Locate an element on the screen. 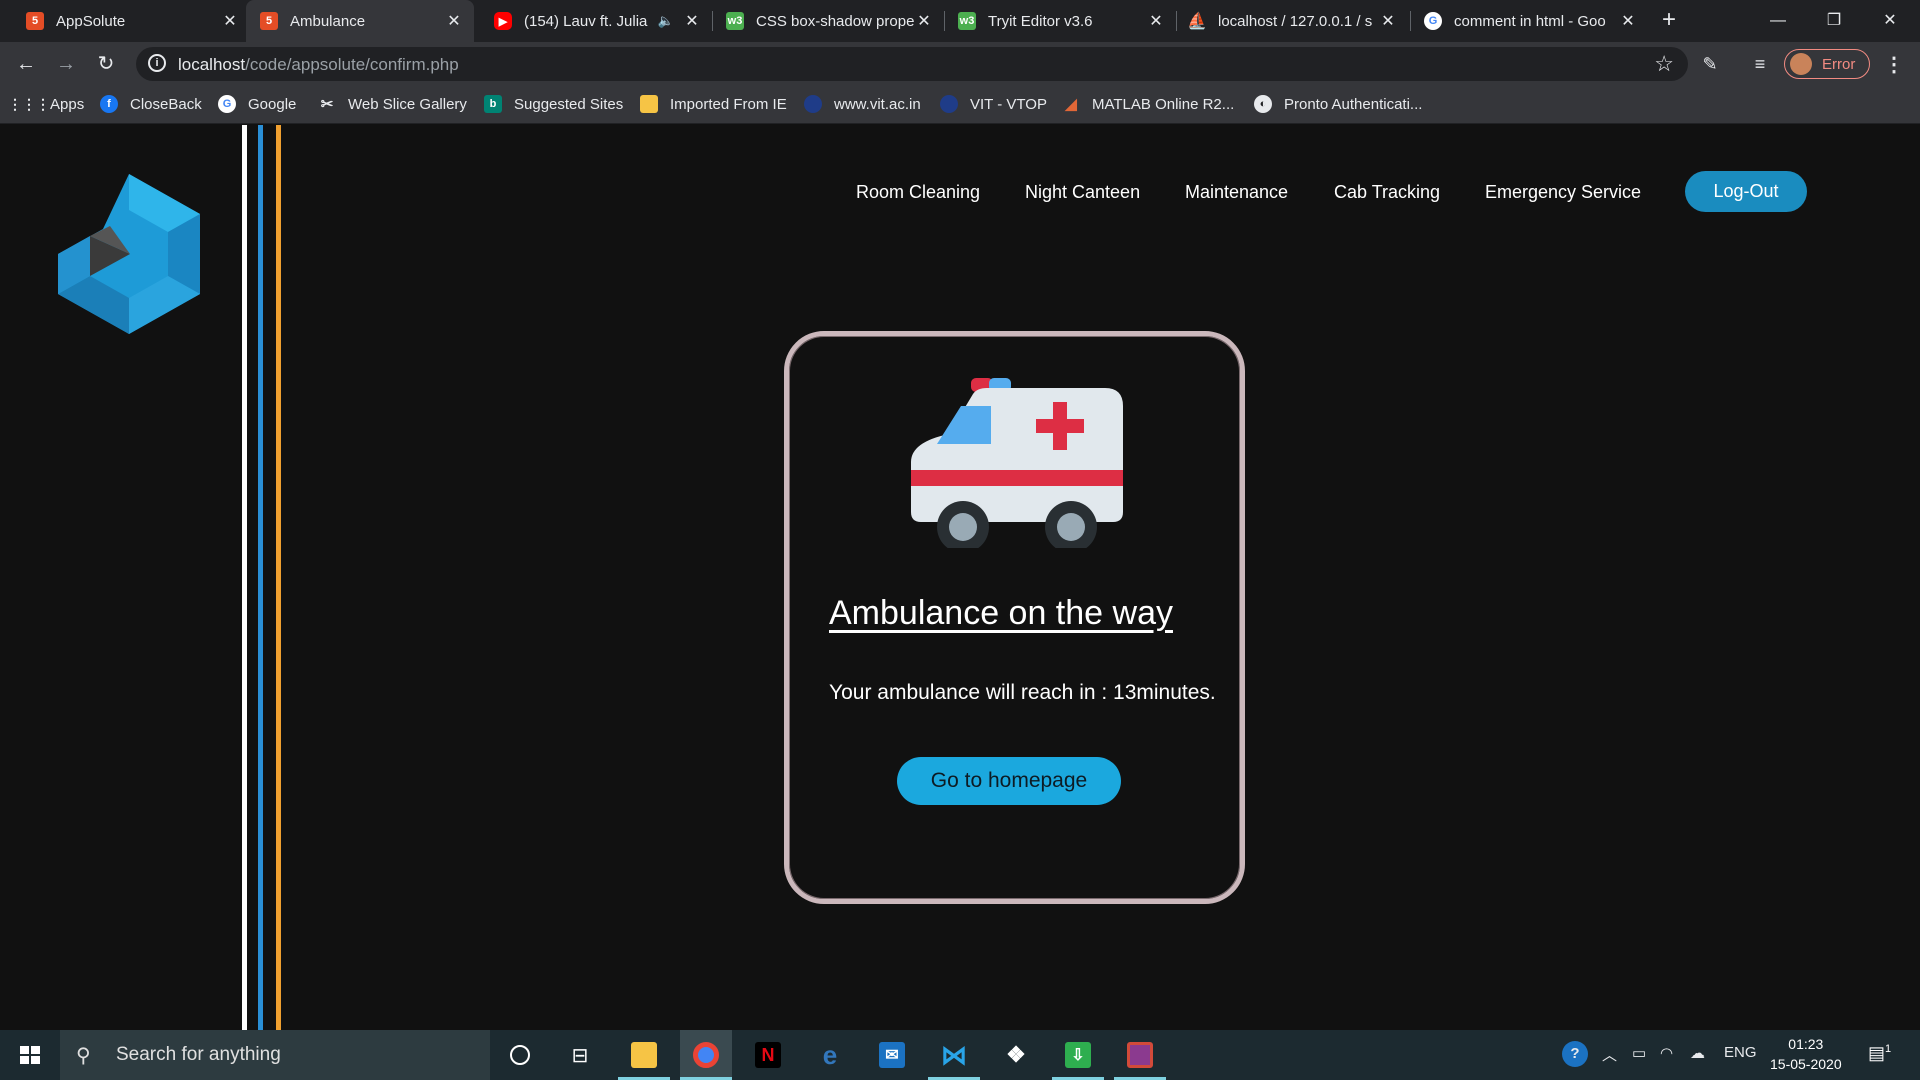  cloud-download-icon: ⇩ is located at coordinates (1078, 1055).